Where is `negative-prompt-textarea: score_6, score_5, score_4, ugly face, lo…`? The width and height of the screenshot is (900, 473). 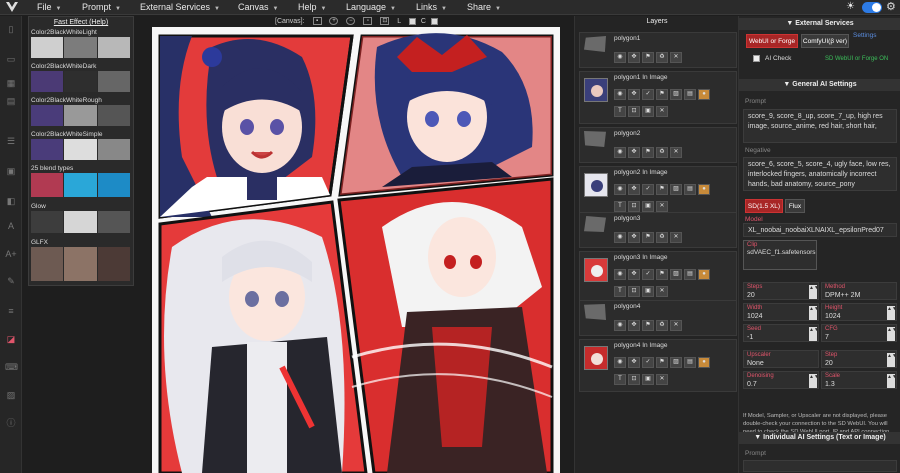
negative-prompt-textarea: score_6, score_5, score_4, ugly face, lo… is located at coordinates (820, 174).